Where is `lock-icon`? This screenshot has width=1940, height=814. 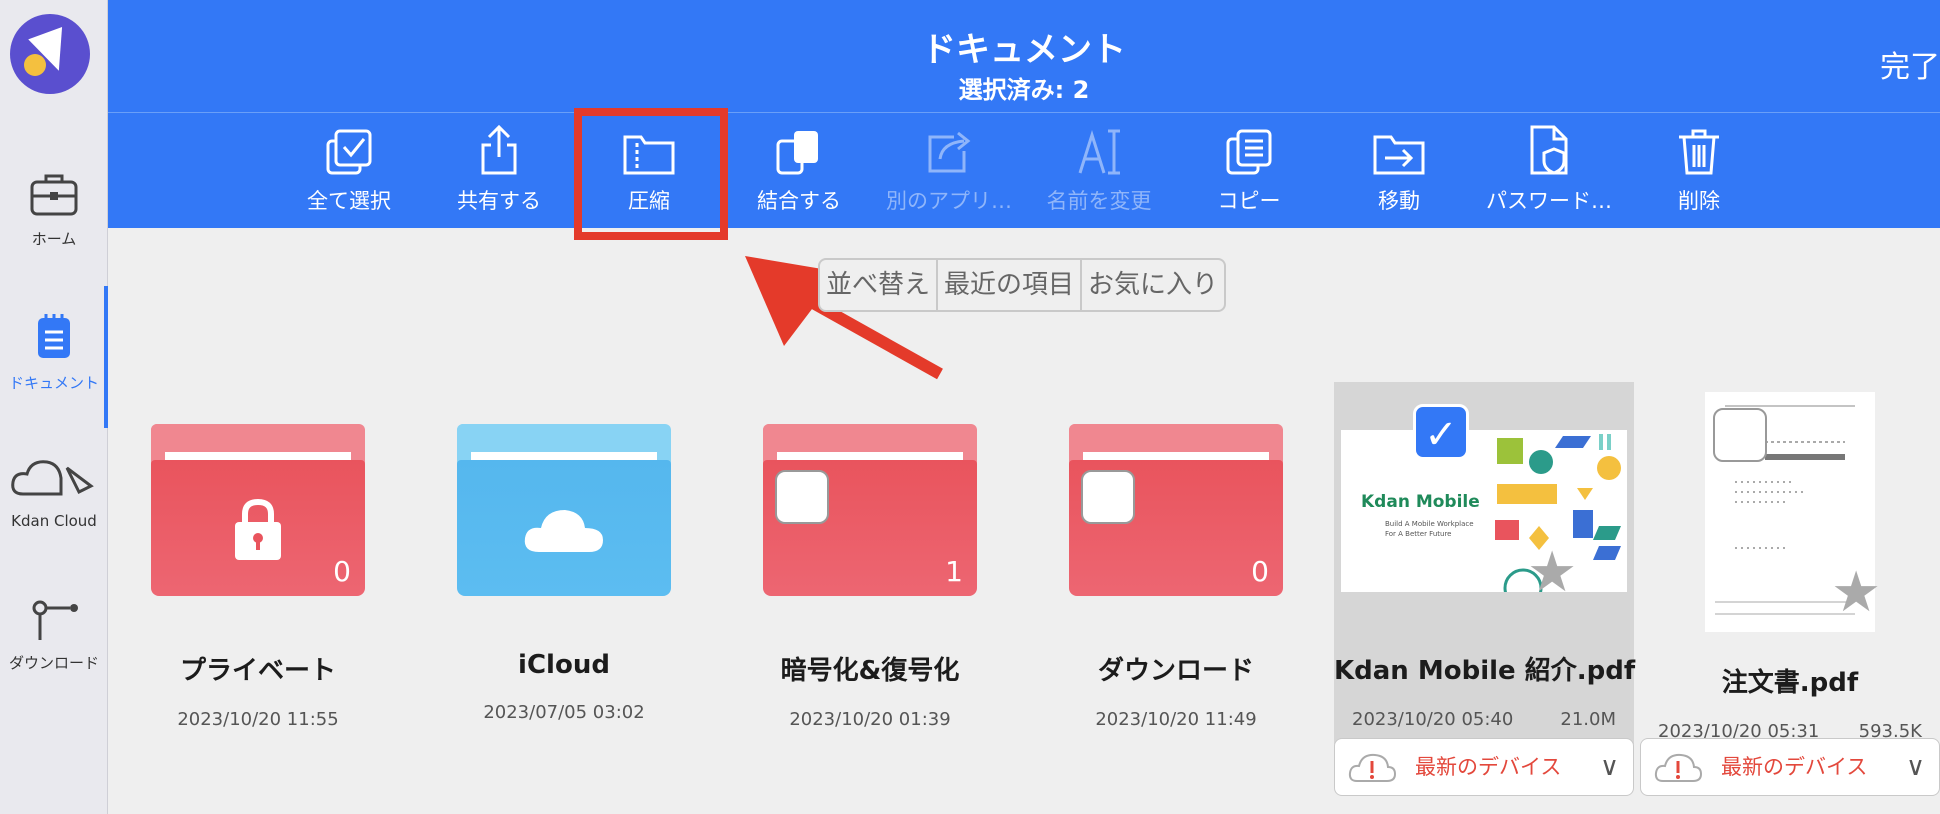 lock-icon is located at coordinates (258, 529).